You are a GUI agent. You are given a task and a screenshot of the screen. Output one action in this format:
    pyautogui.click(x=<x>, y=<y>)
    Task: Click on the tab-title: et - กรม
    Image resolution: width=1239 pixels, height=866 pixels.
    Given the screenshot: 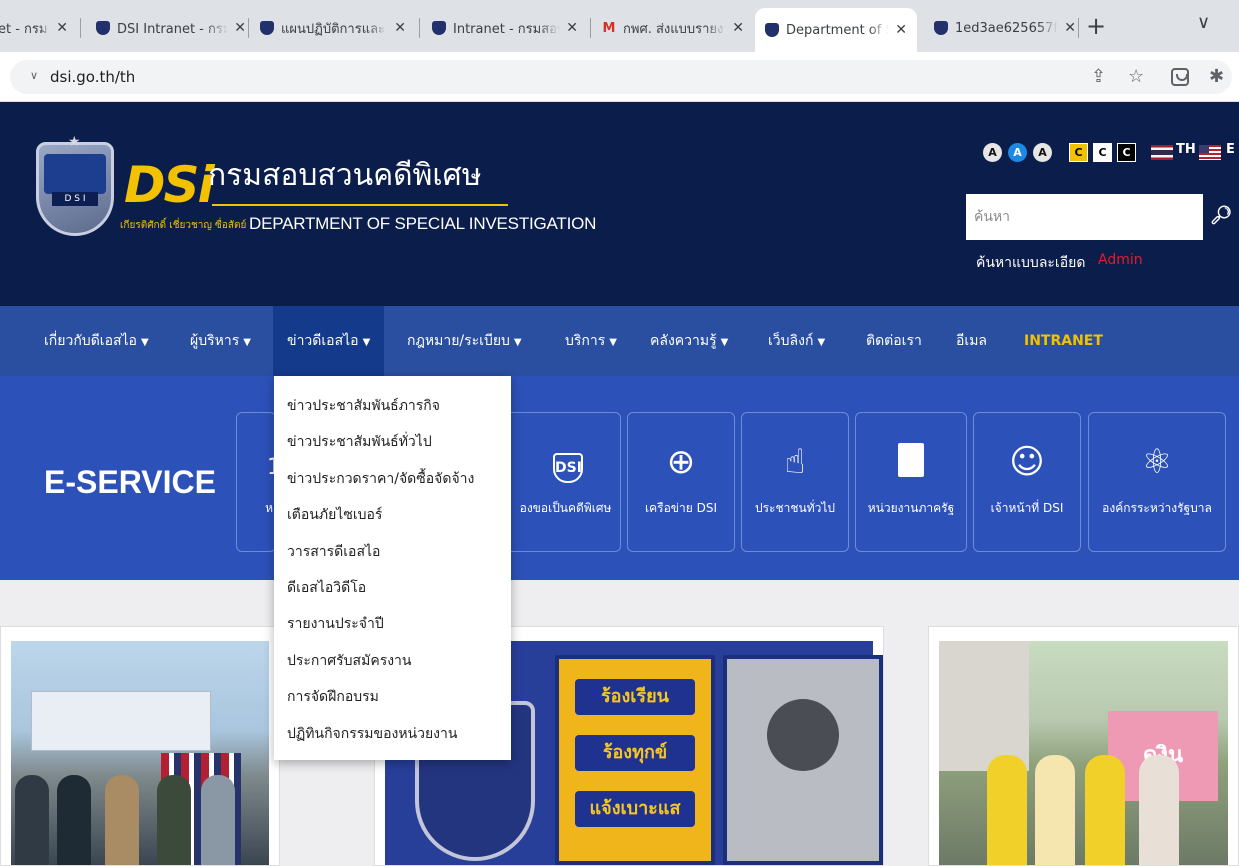 What is the action you would take?
    pyautogui.click(x=24, y=29)
    